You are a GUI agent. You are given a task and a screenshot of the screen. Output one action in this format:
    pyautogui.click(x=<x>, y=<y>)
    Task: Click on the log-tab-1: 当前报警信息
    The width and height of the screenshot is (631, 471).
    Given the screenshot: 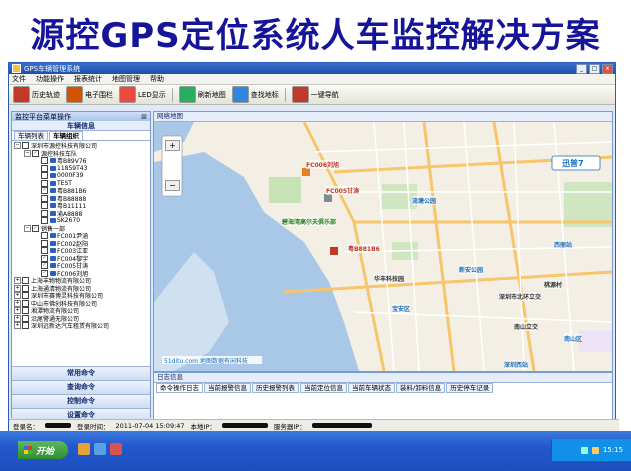 What is the action you would take?
    pyautogui.click(x=227, y=388)
    